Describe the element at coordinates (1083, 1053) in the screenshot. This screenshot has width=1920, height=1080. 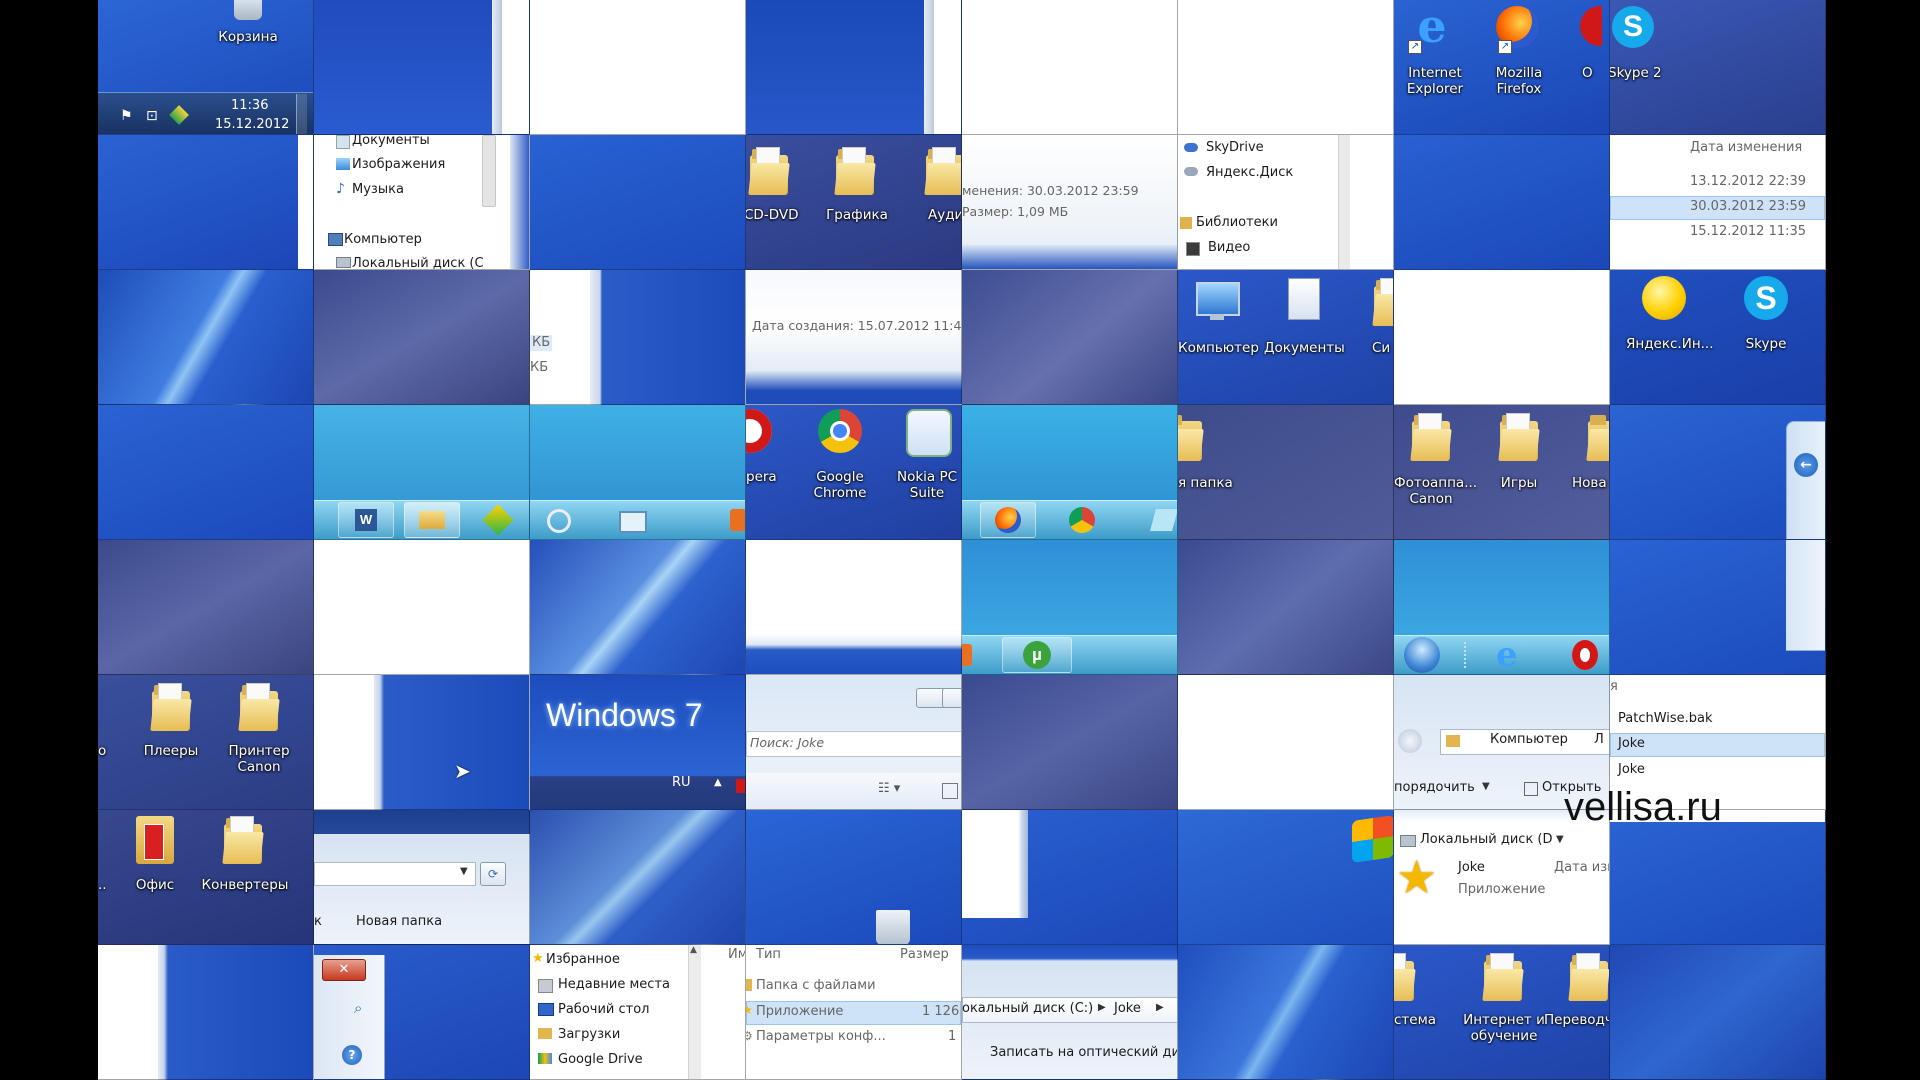
I see `burn-button: Записать на оптический дис` at that location.